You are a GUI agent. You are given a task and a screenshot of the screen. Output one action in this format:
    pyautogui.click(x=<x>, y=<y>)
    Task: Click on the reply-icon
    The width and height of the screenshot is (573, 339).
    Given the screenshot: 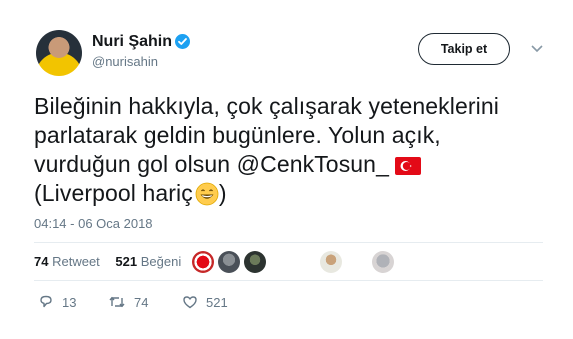 What is the action you would take?
    pyautogui.click(x=46, y=301)
    